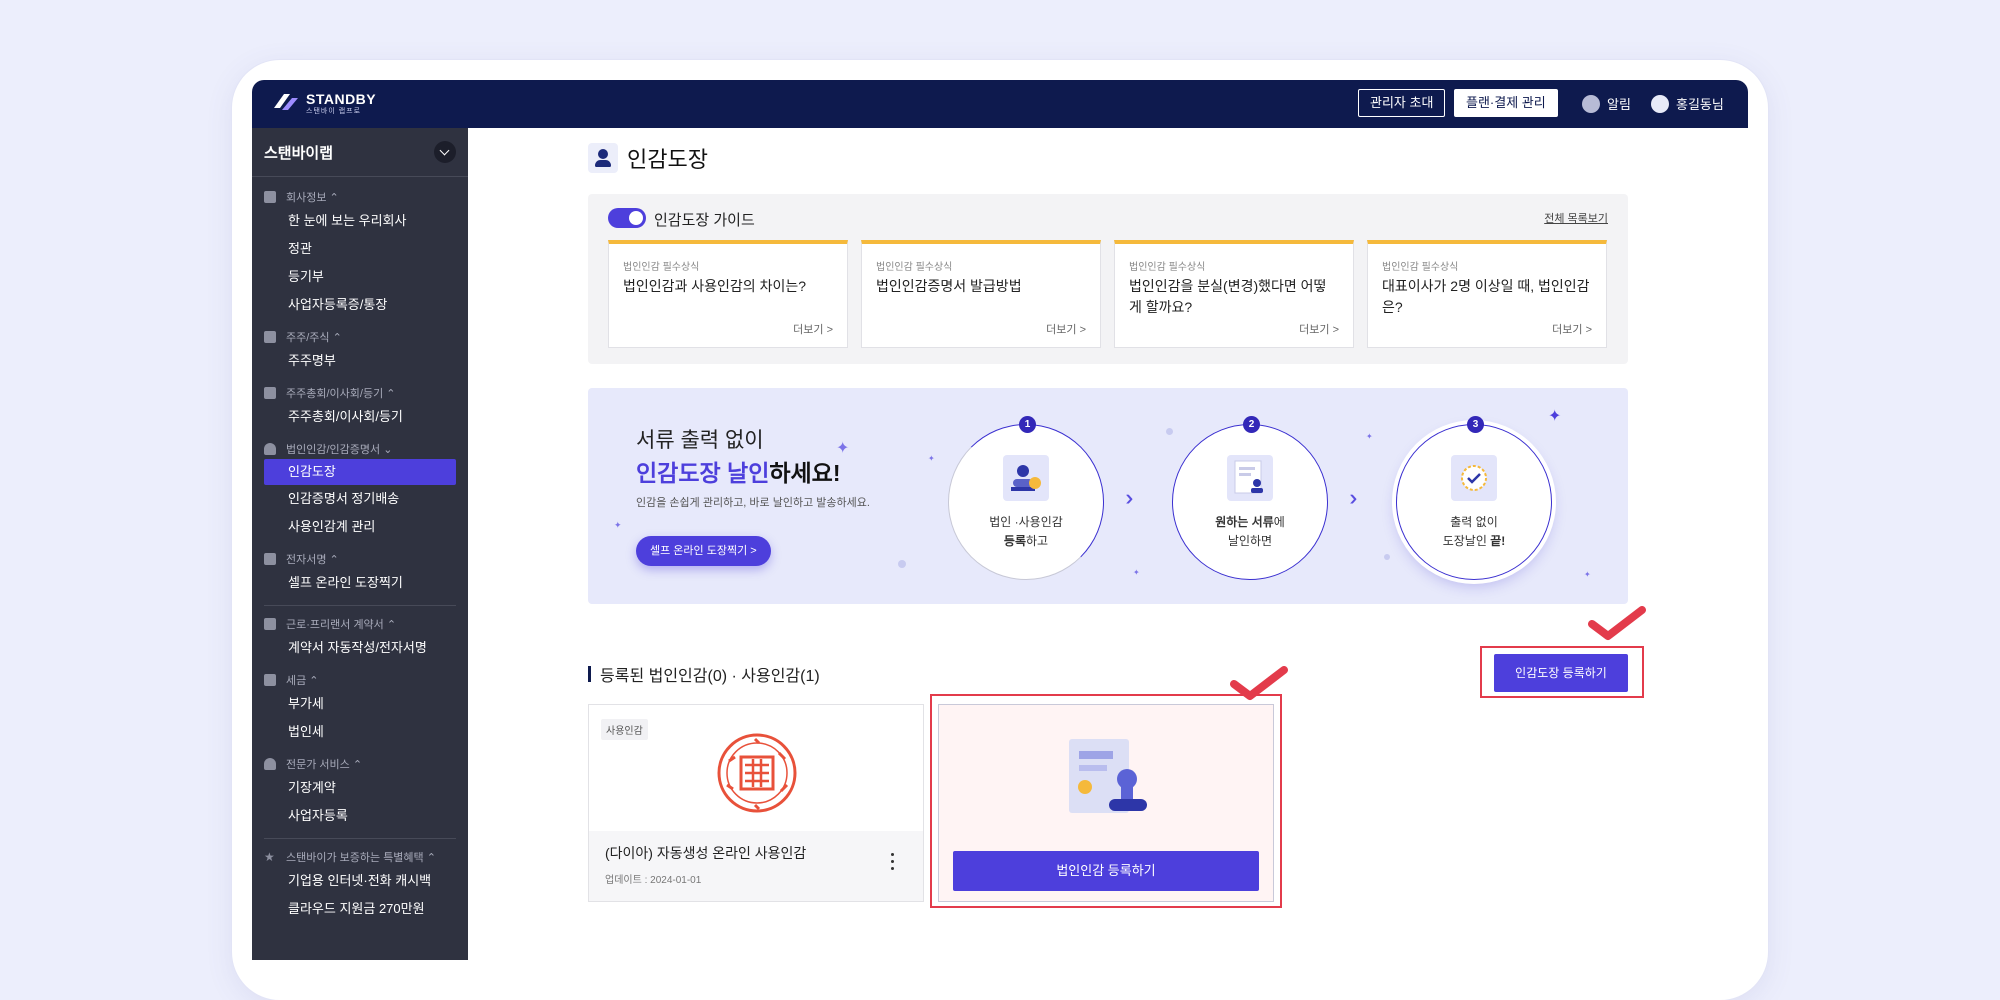 This screenshot has height=1000, width=2000. What do you see at coordinates (360, 909) in the screenshot?
I see `sidebar-item-cloud-support: 클라우드 지원금 270만원` at bounding box center [360, 909].